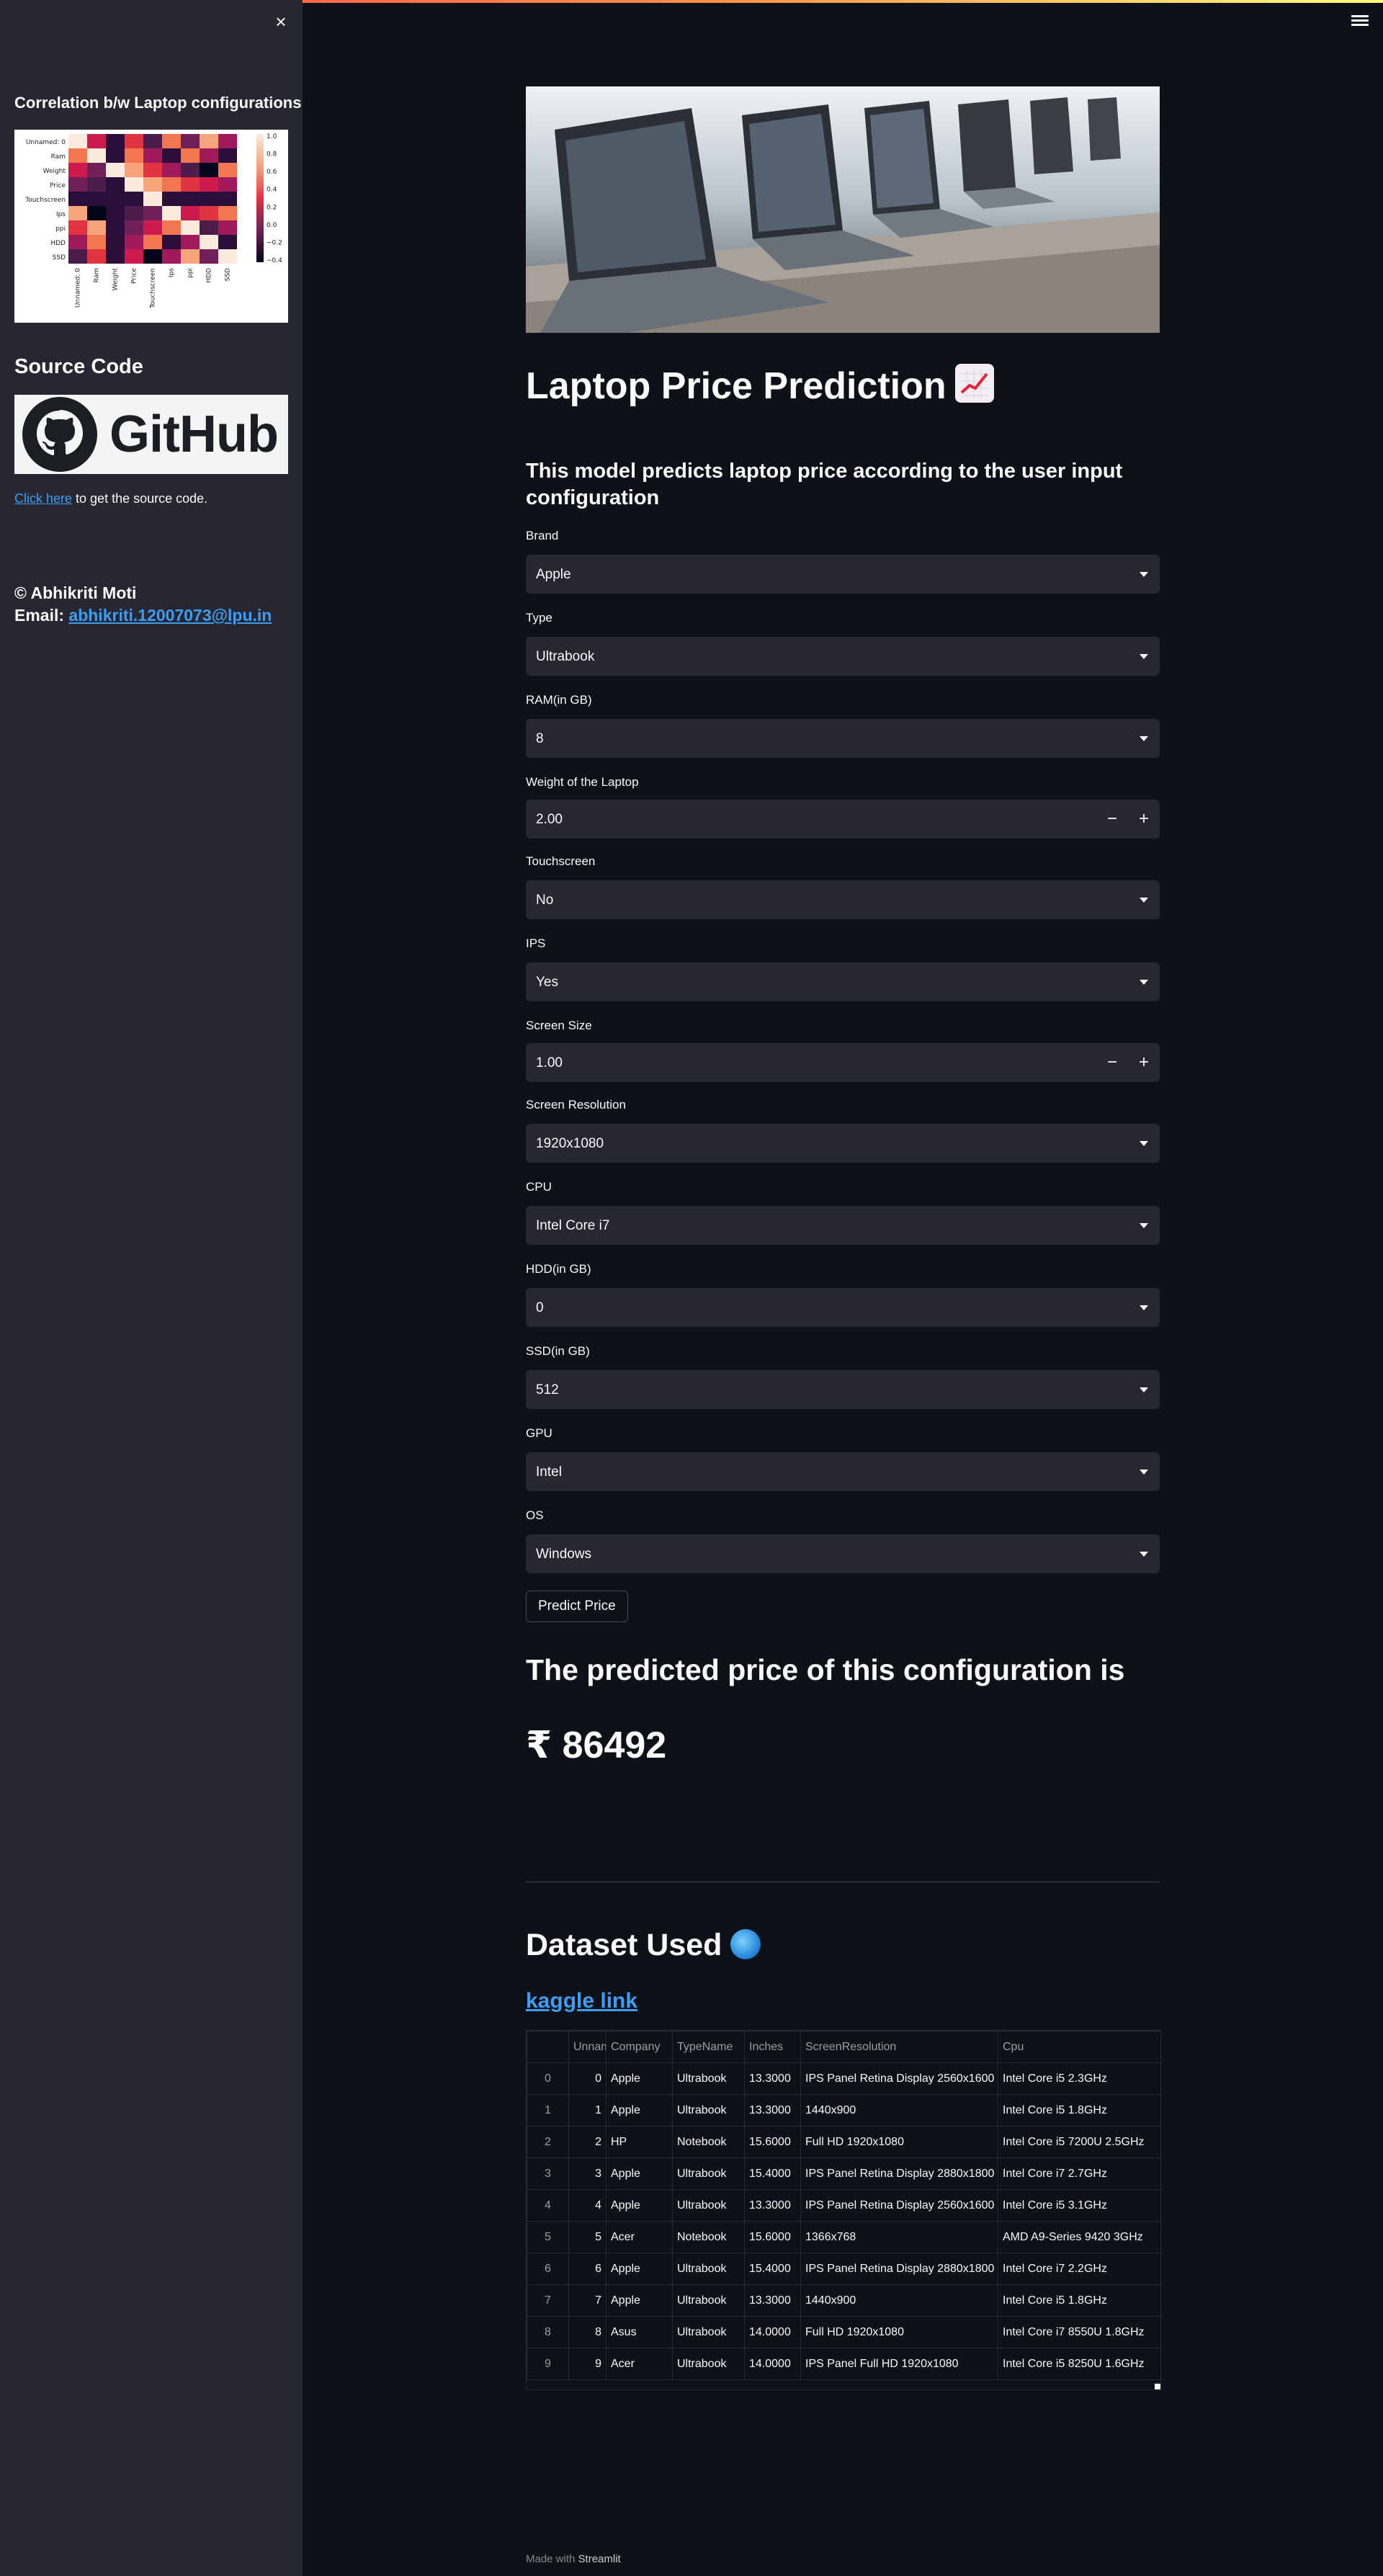  I want to click on table-cell: Intel Core i5 8250U 1.6GHz, so click(1079, 2364).